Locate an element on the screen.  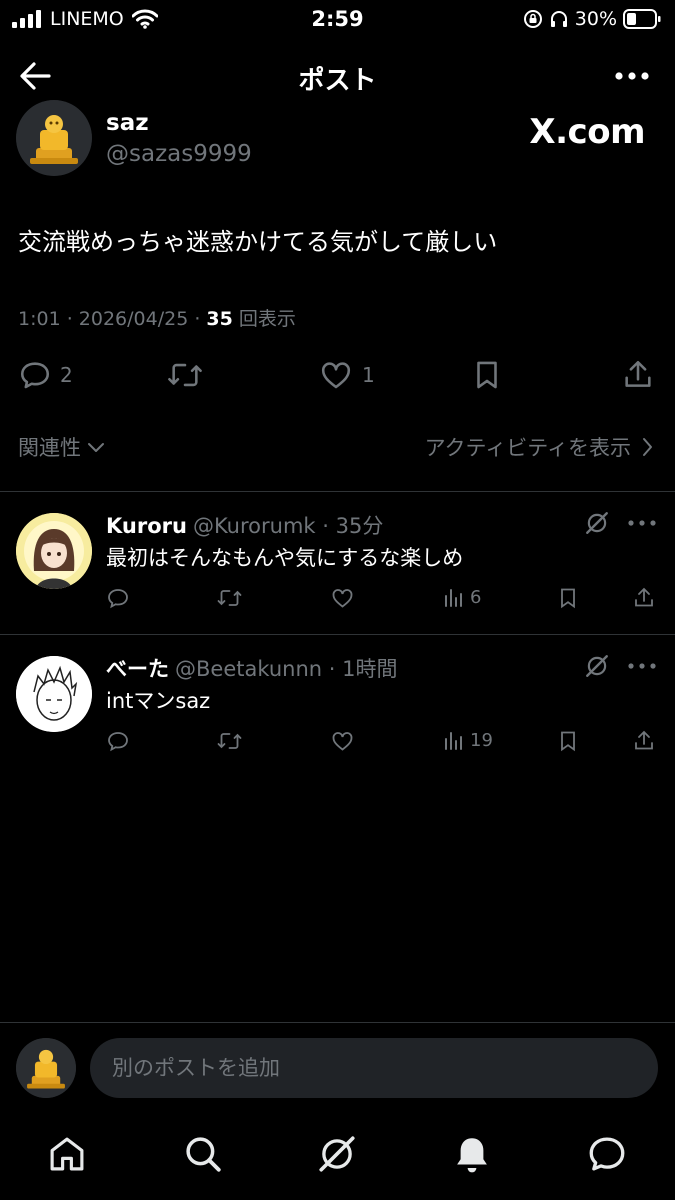
reply-item: べーた @Beetakunnn · 1時間 intマンsaz 19 is located at coordinates (337, 708).